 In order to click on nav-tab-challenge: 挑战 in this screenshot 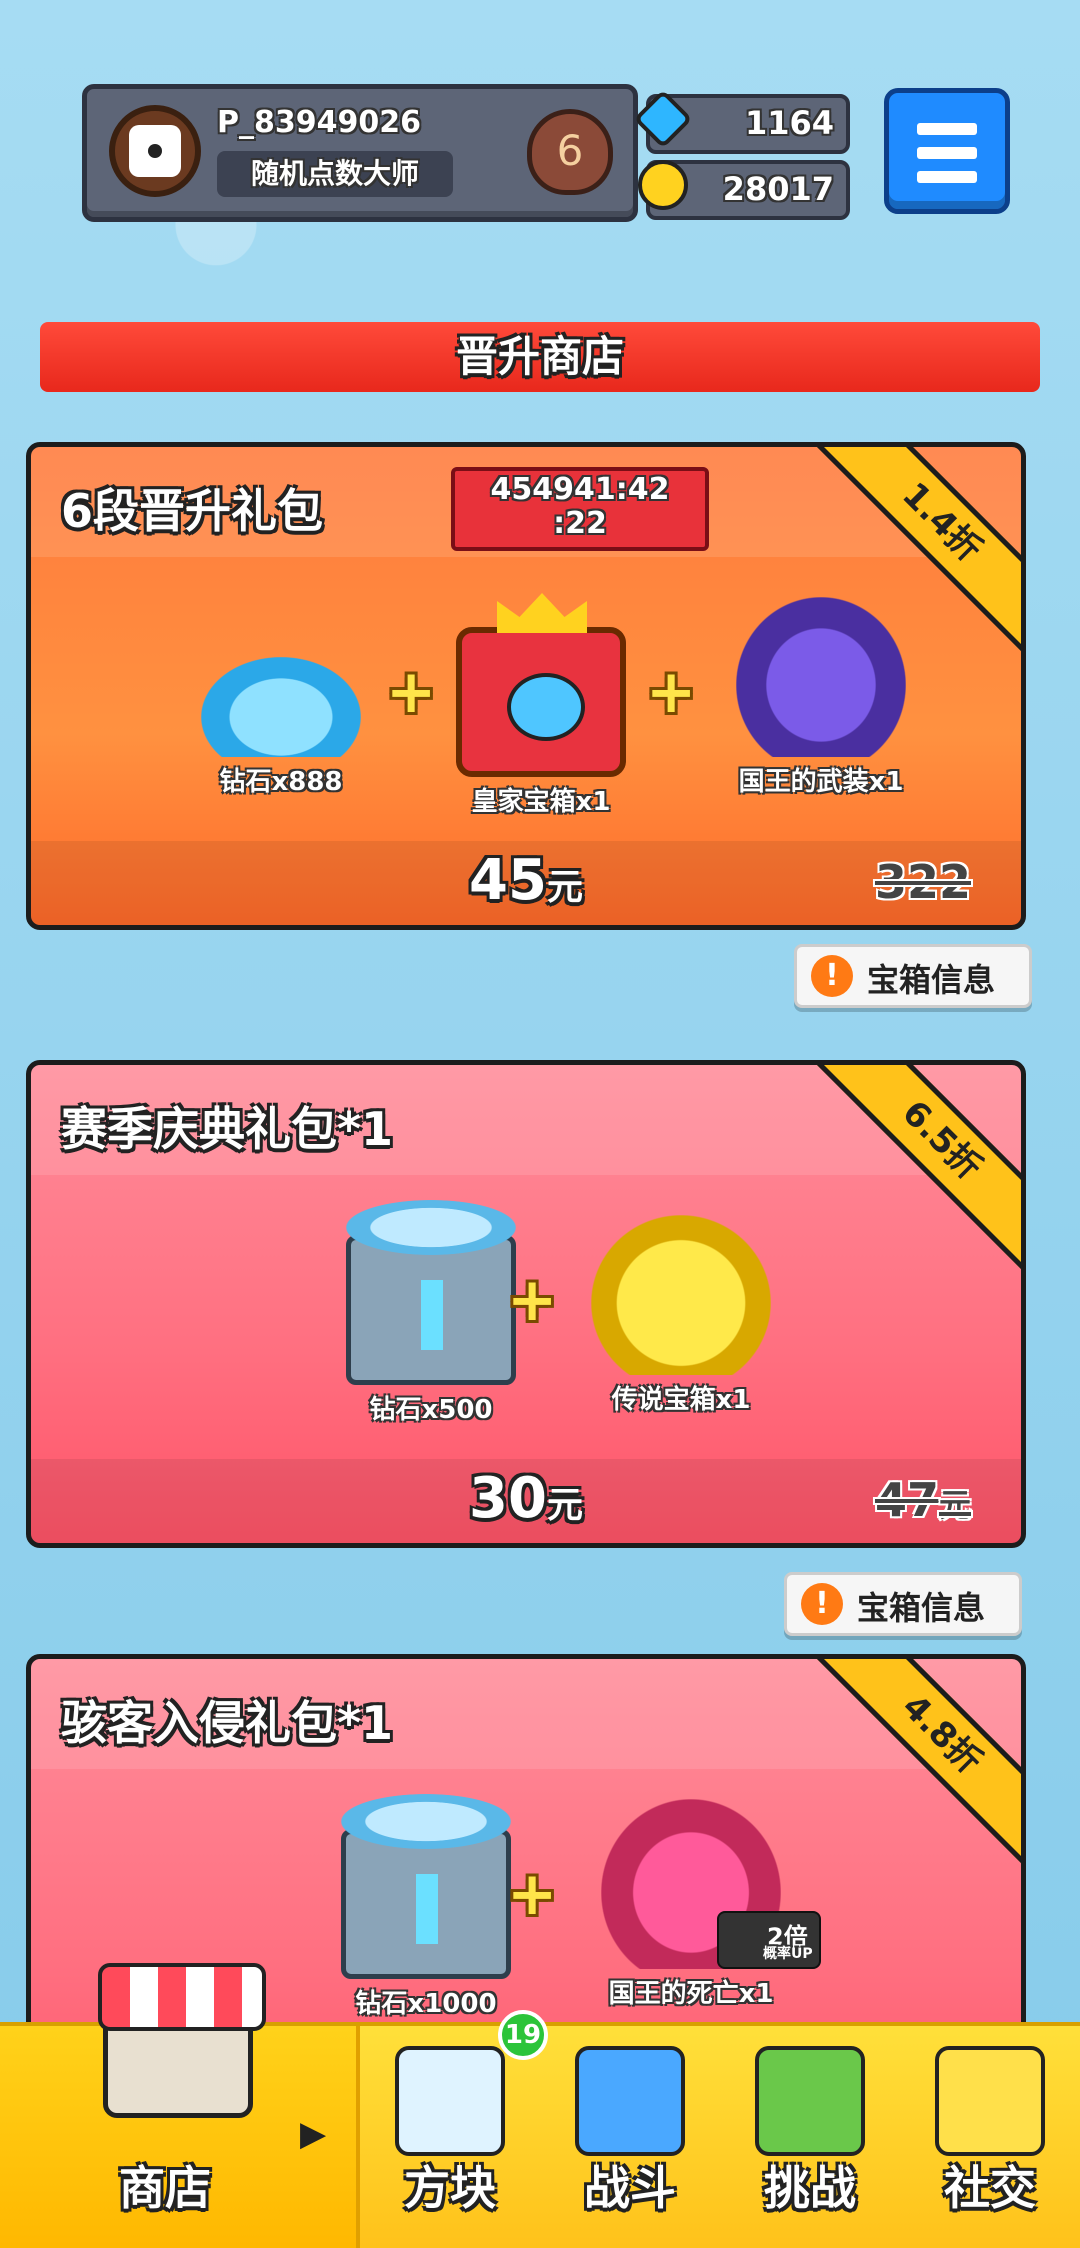, I will do `click(810, 2137)`.